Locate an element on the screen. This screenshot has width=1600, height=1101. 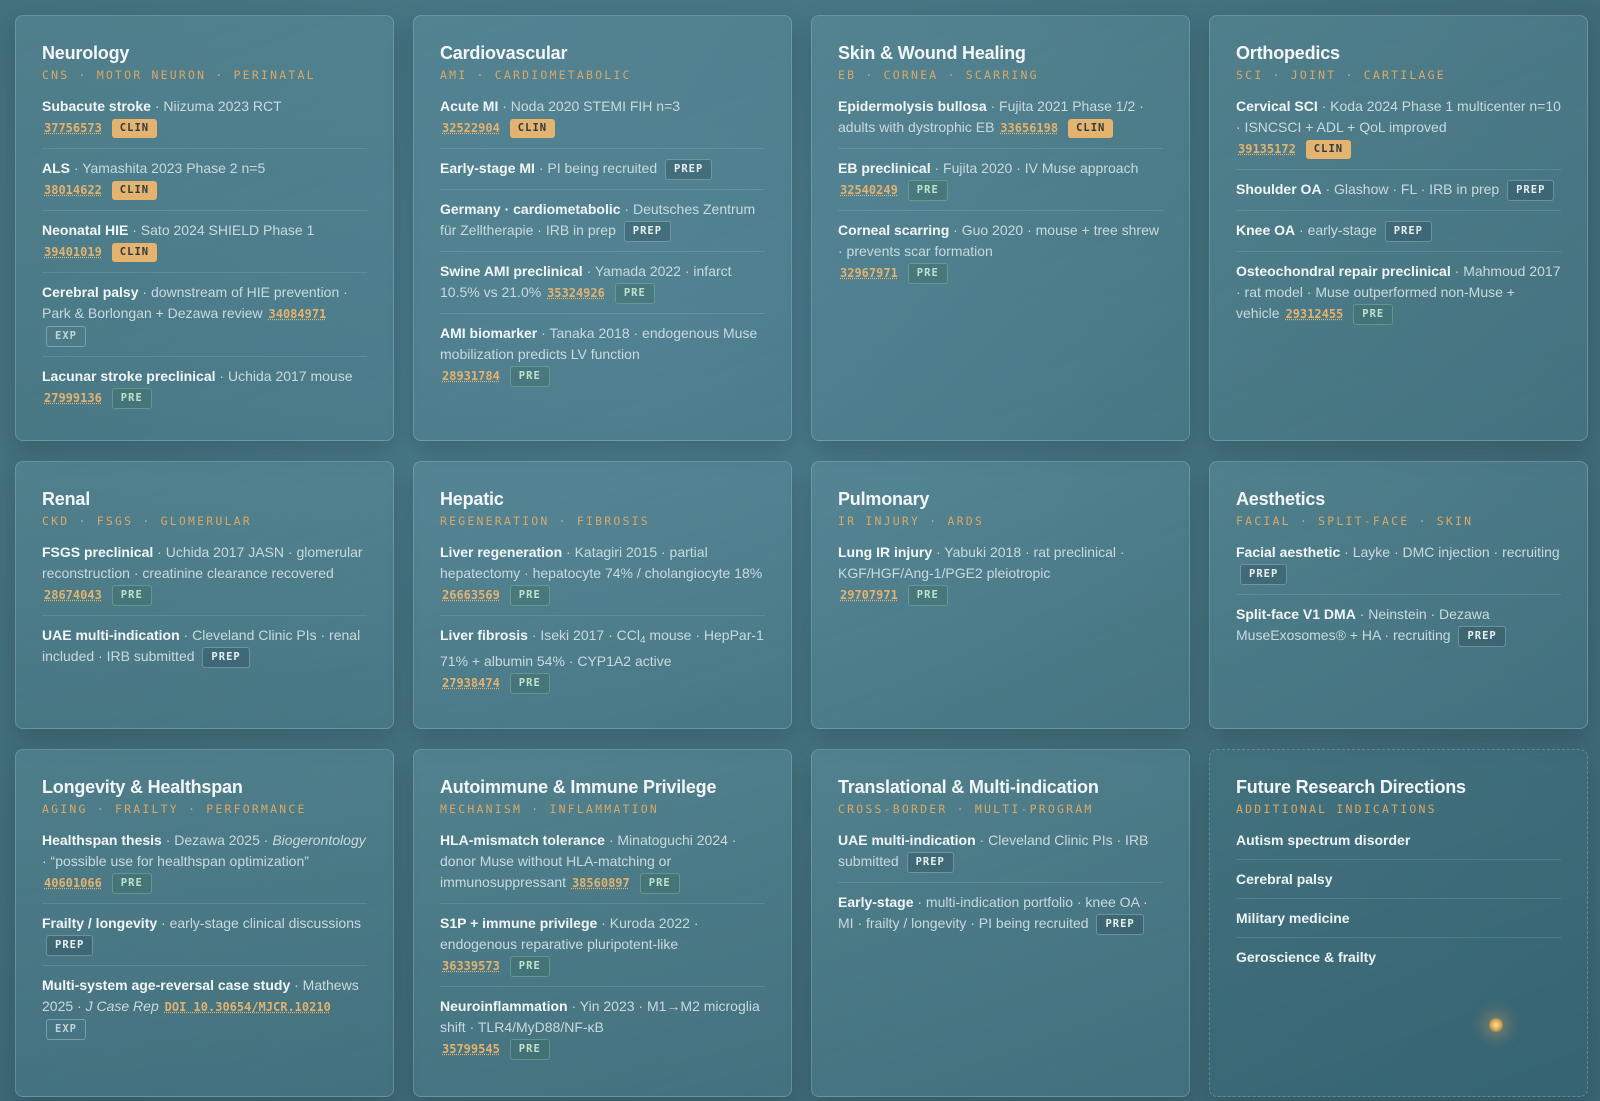
pmid-link: 35799545 is located at coordinates (471, 1049).